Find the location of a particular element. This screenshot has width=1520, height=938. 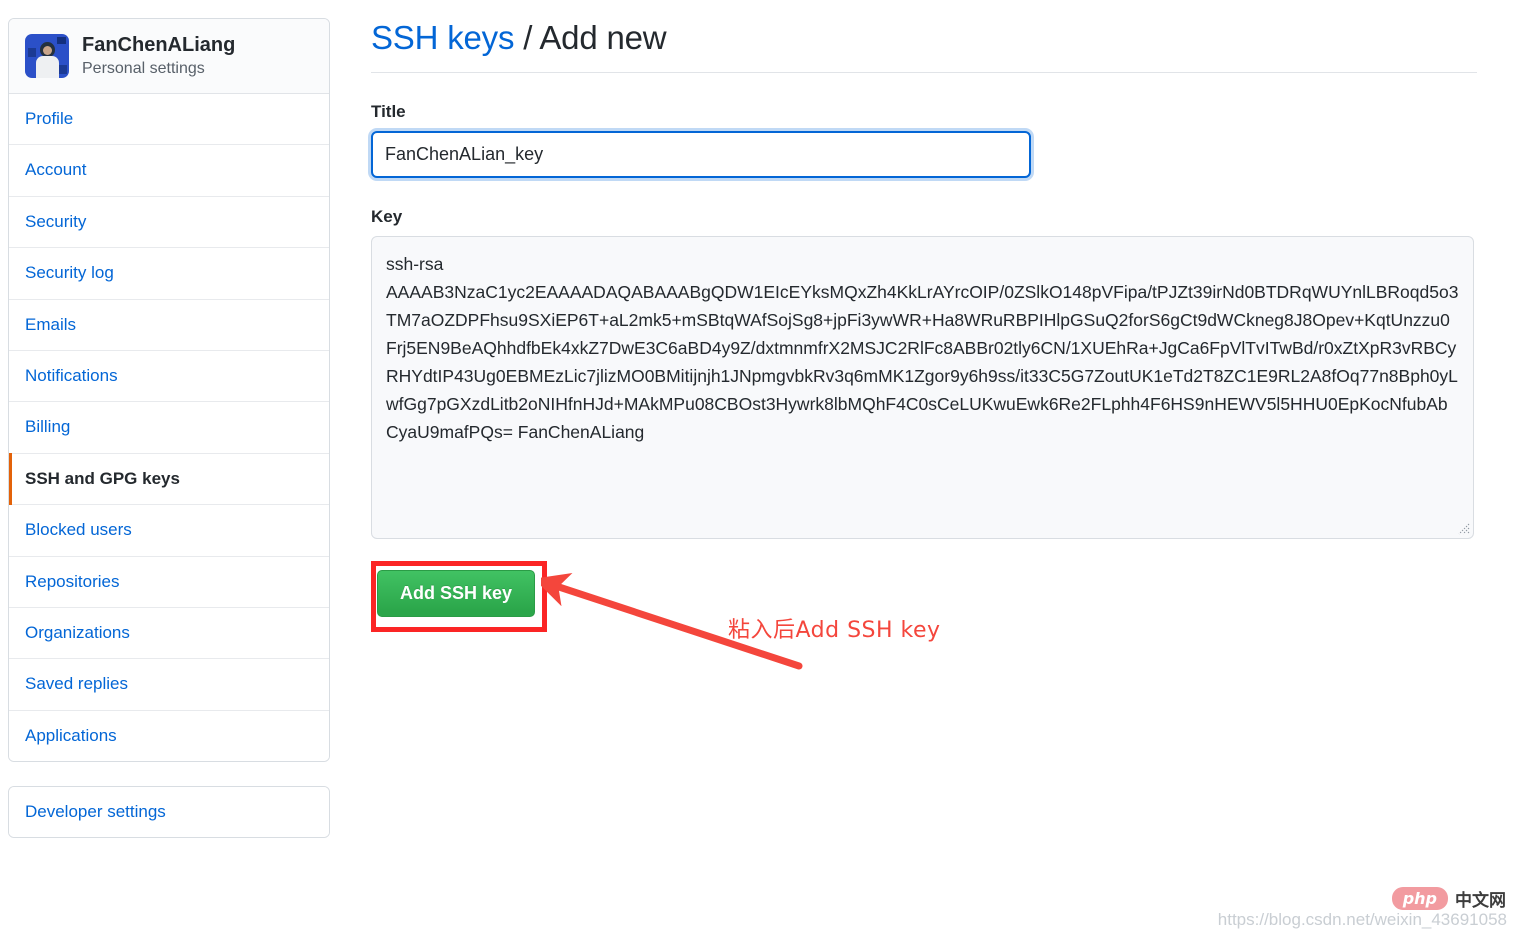

breadcrumb-current: / Add new is located at coordinates (590, 37).